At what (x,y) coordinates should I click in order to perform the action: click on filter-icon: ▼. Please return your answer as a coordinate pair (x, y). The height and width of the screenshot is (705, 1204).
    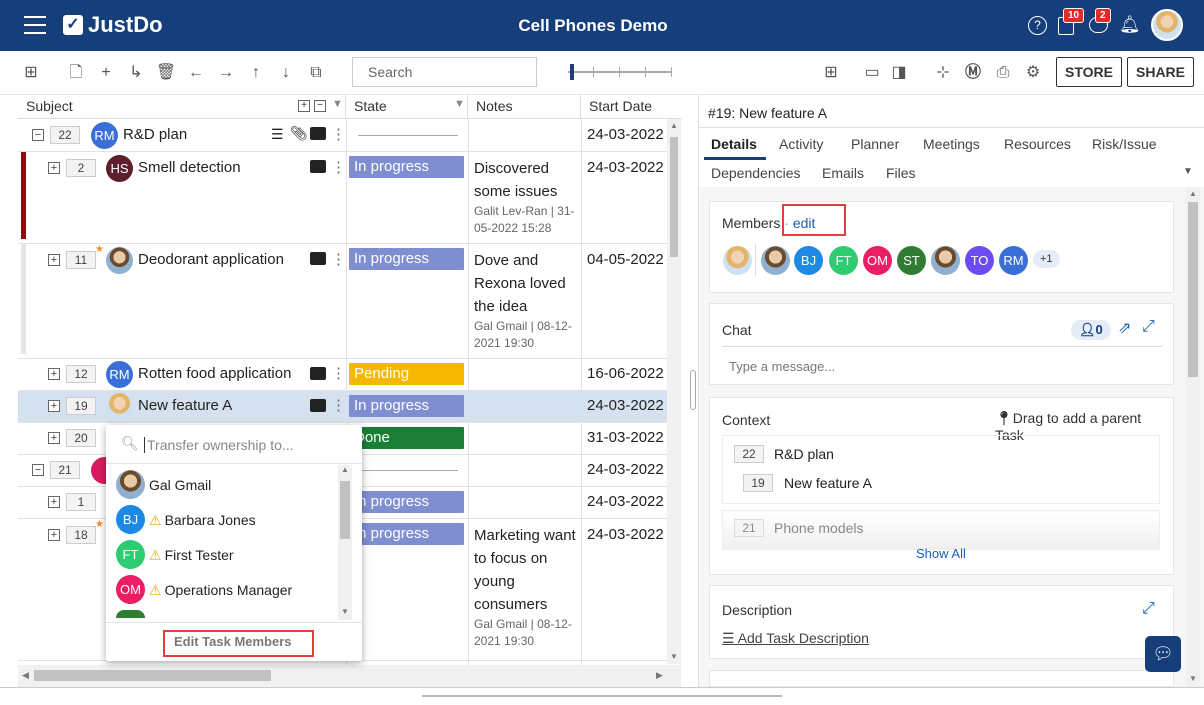
    Looking at the image, I should click on (337, 104).